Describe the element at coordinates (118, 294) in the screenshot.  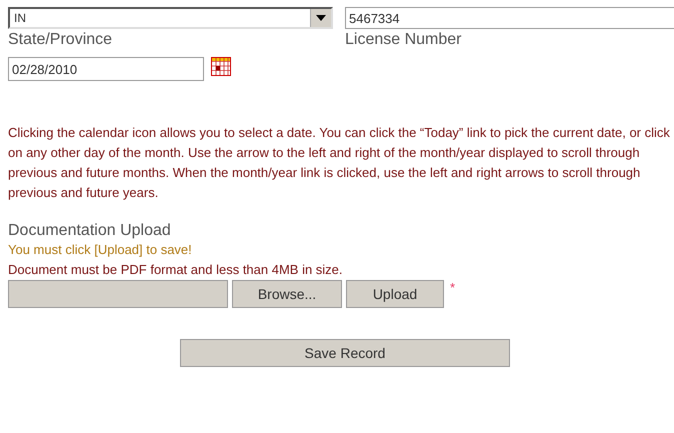
I see `file-path-field` at that location.